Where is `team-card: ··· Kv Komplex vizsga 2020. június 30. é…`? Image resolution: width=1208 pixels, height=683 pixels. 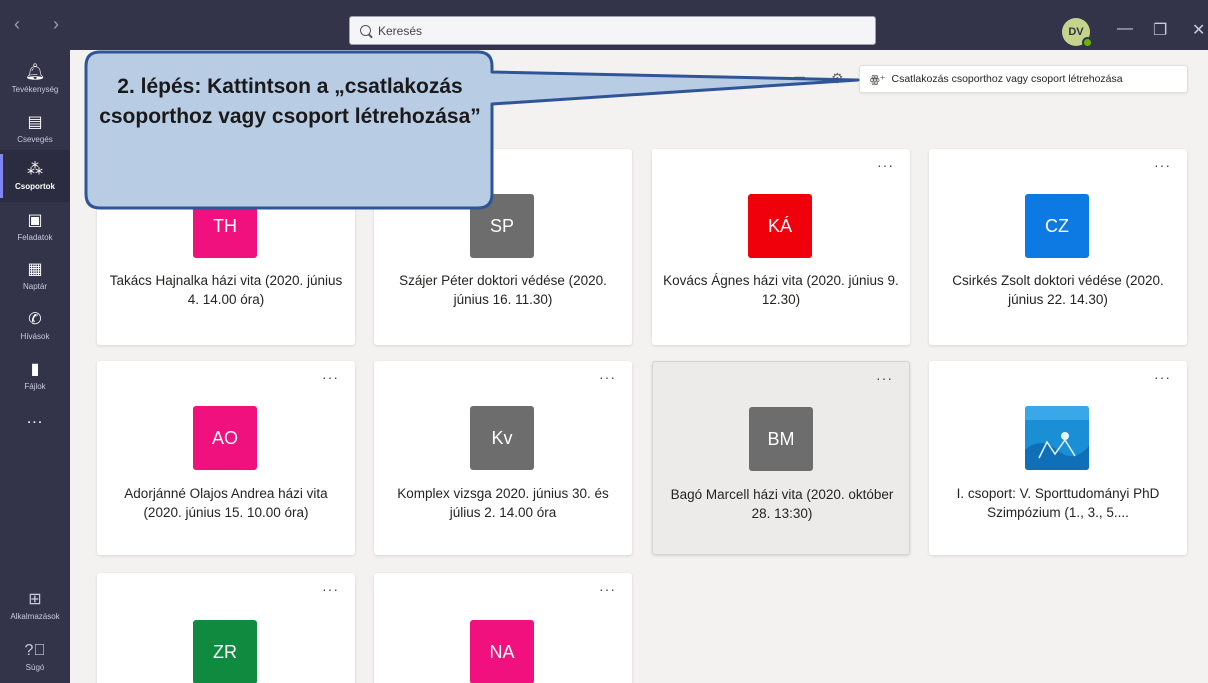 team-card: ··· Kv Komplex vizsga 2020. június 30. é… is located at coordinates (503, 458).